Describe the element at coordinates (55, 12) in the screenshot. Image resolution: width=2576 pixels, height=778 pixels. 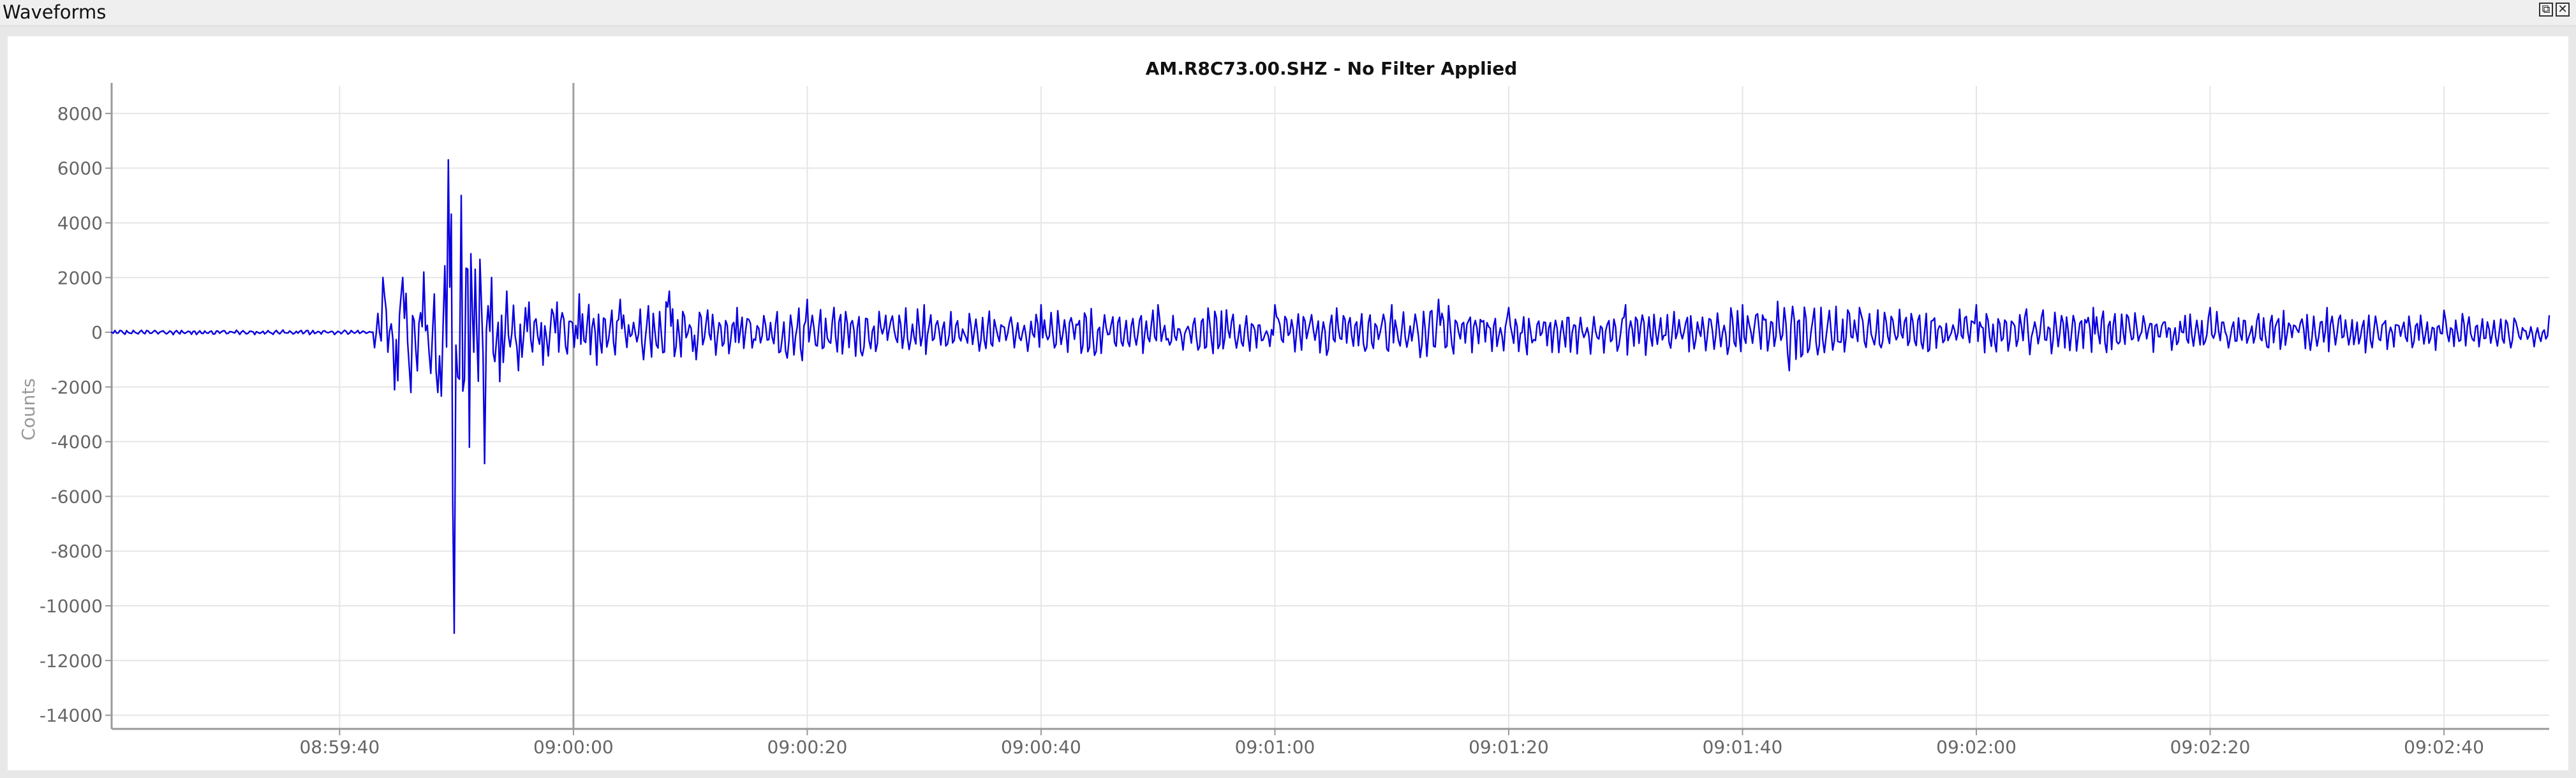
I see `window-title: Waveforms` at that location.